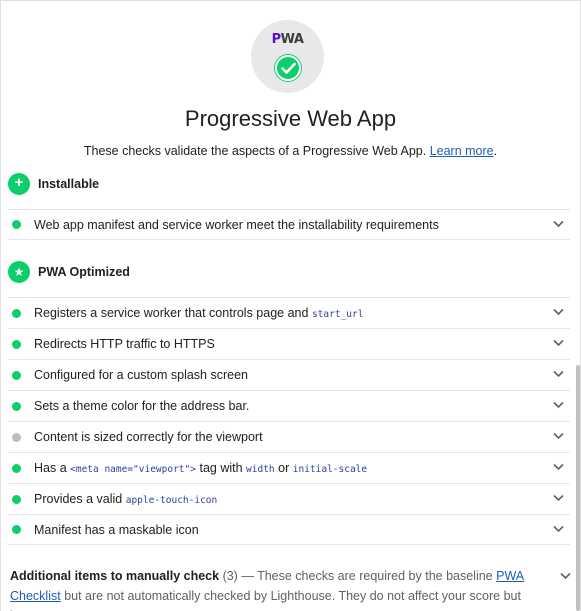  I want to click on group-installable: + Installable, so click(53, 184).